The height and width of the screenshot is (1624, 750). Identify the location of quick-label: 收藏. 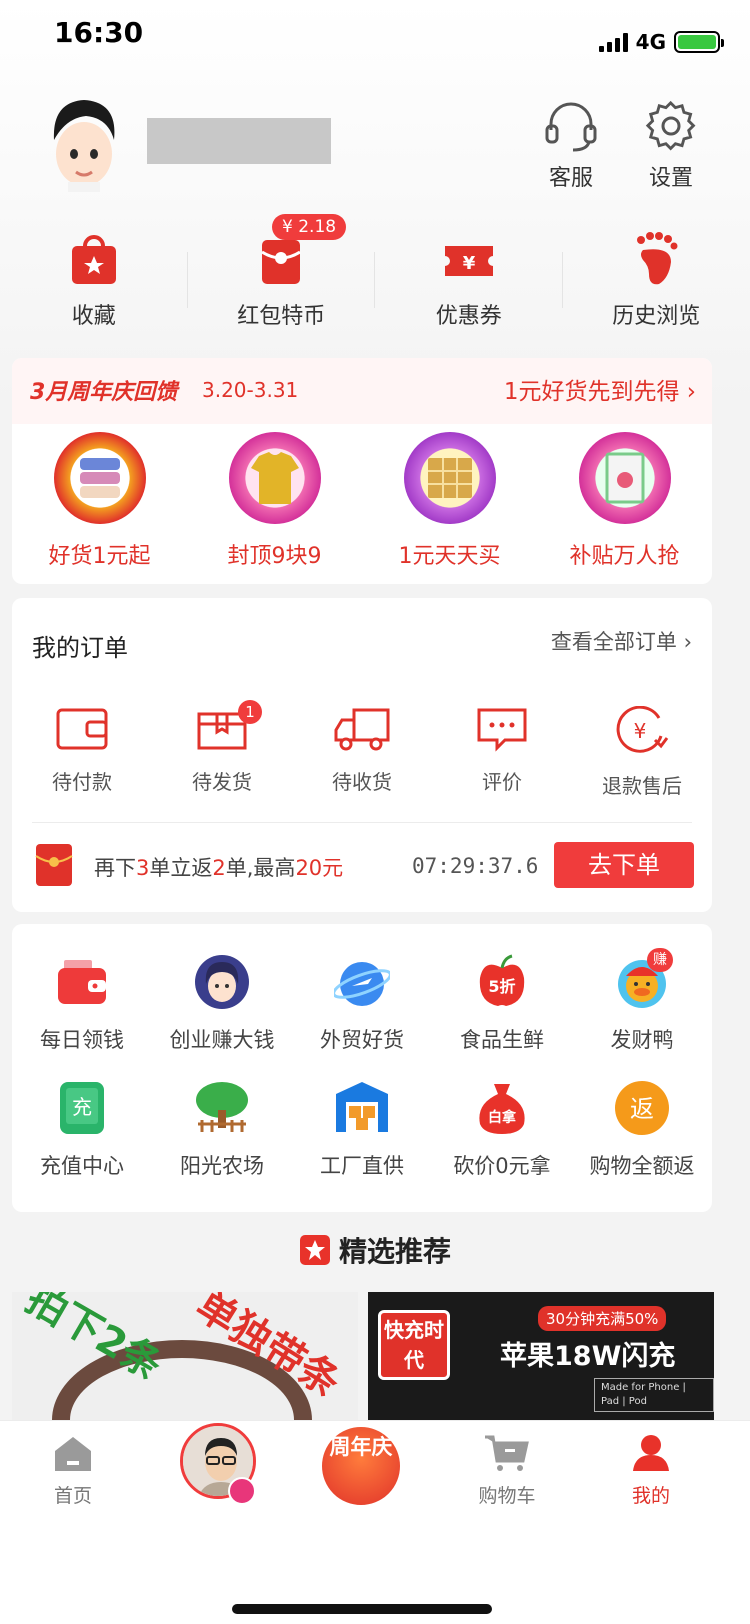
(93, 316).